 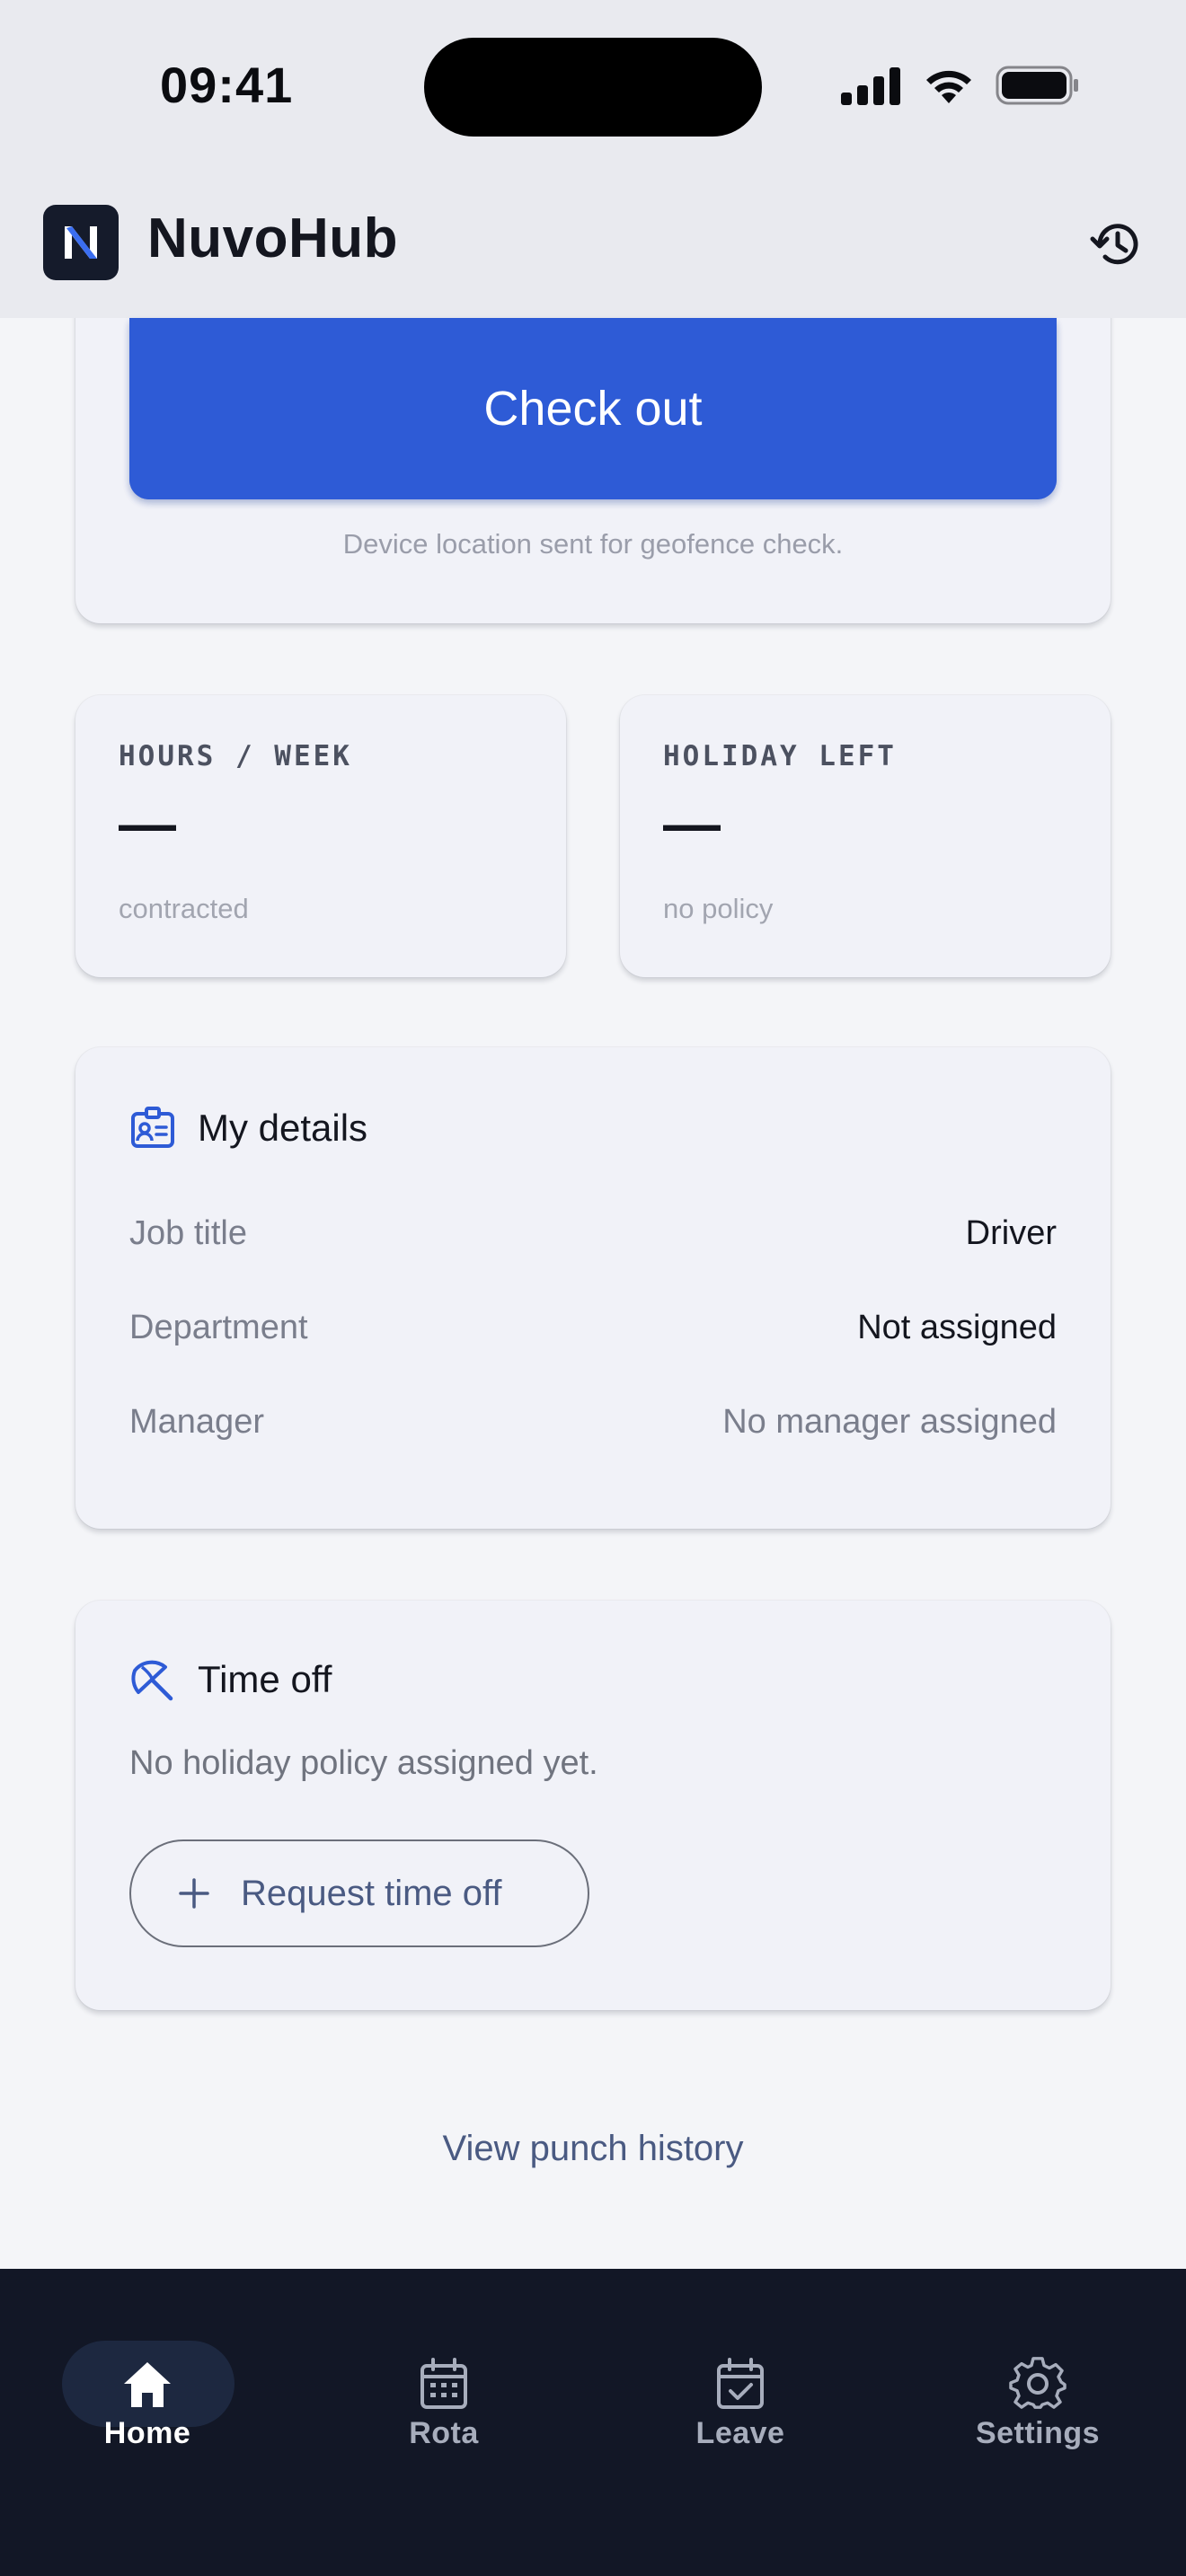 I want to click on nav-item-home: Home, so click(x=147, y=2377).